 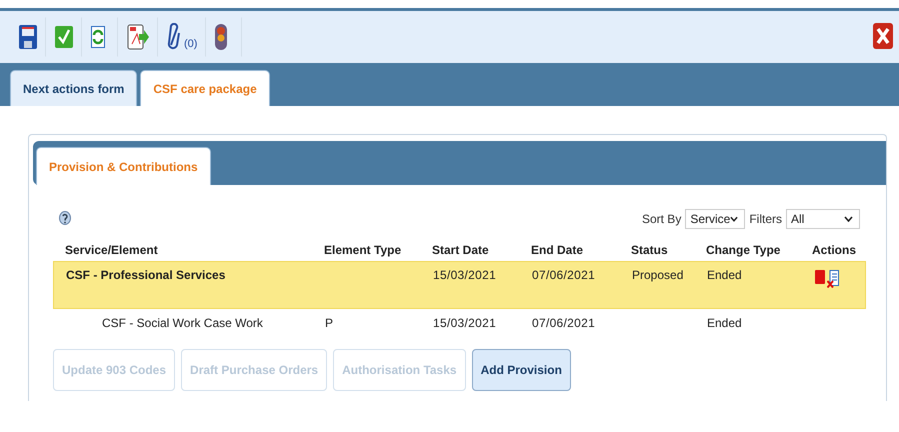 What do you see at coordinates (835, 250) in the screenshot?
I see `column-header: Actions` at bounding box center [835, 250].